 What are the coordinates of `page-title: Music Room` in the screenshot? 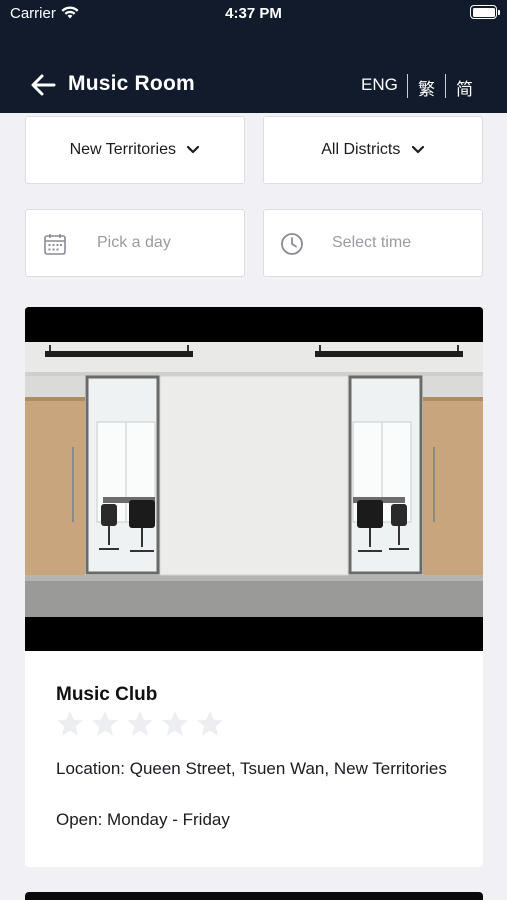 It's located at (131, 83).